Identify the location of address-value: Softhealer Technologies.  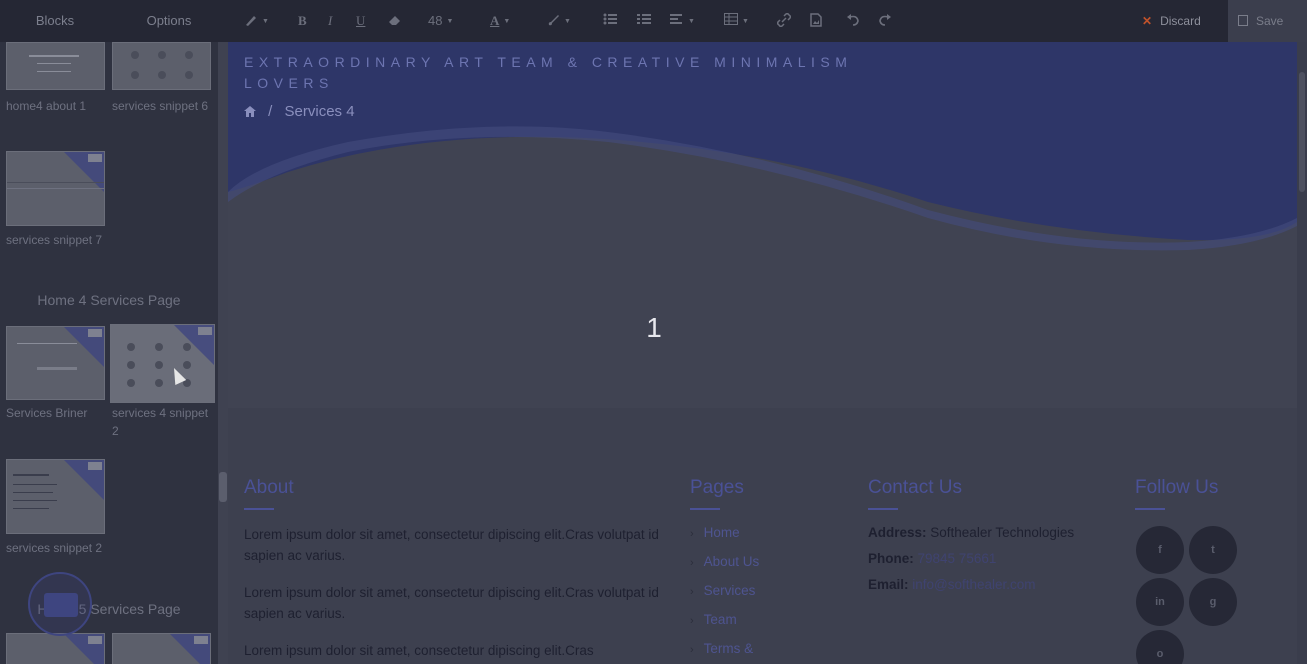
(1002, 532).